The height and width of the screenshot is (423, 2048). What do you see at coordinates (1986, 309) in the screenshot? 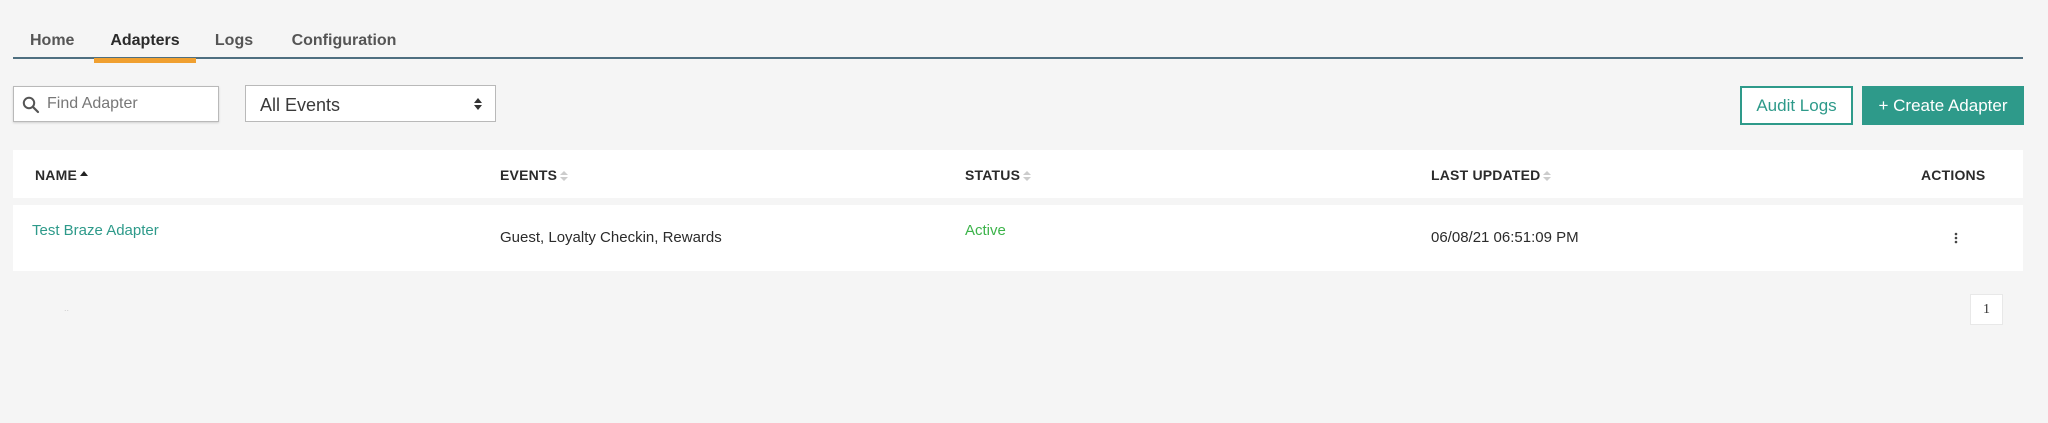
I see `page-1-button: 1` at bounding box center [1986, 309].